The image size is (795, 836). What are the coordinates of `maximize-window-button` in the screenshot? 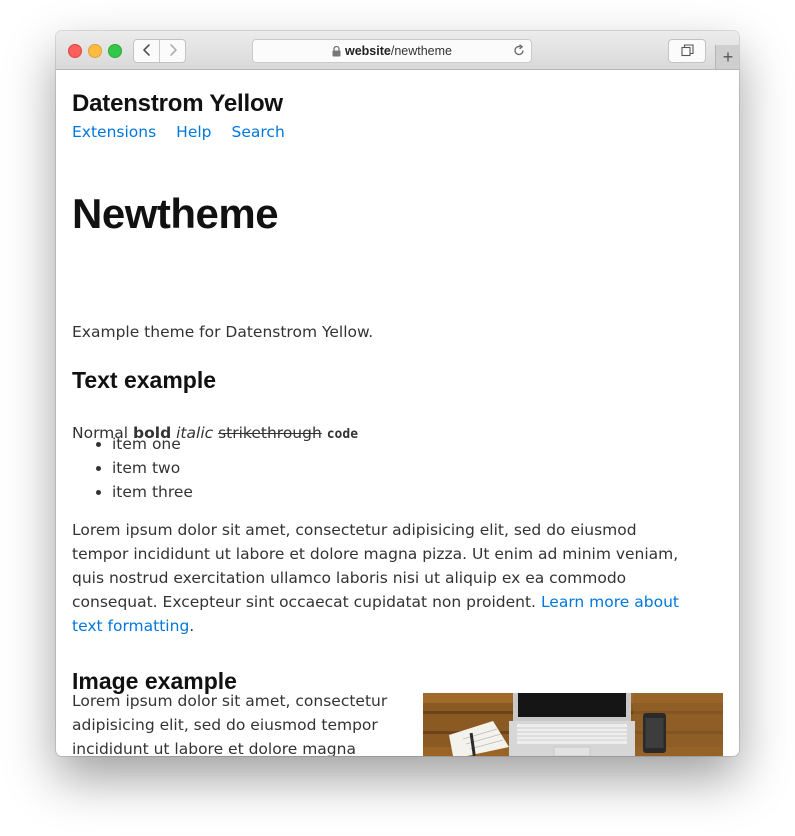 It's located at (115, 51).